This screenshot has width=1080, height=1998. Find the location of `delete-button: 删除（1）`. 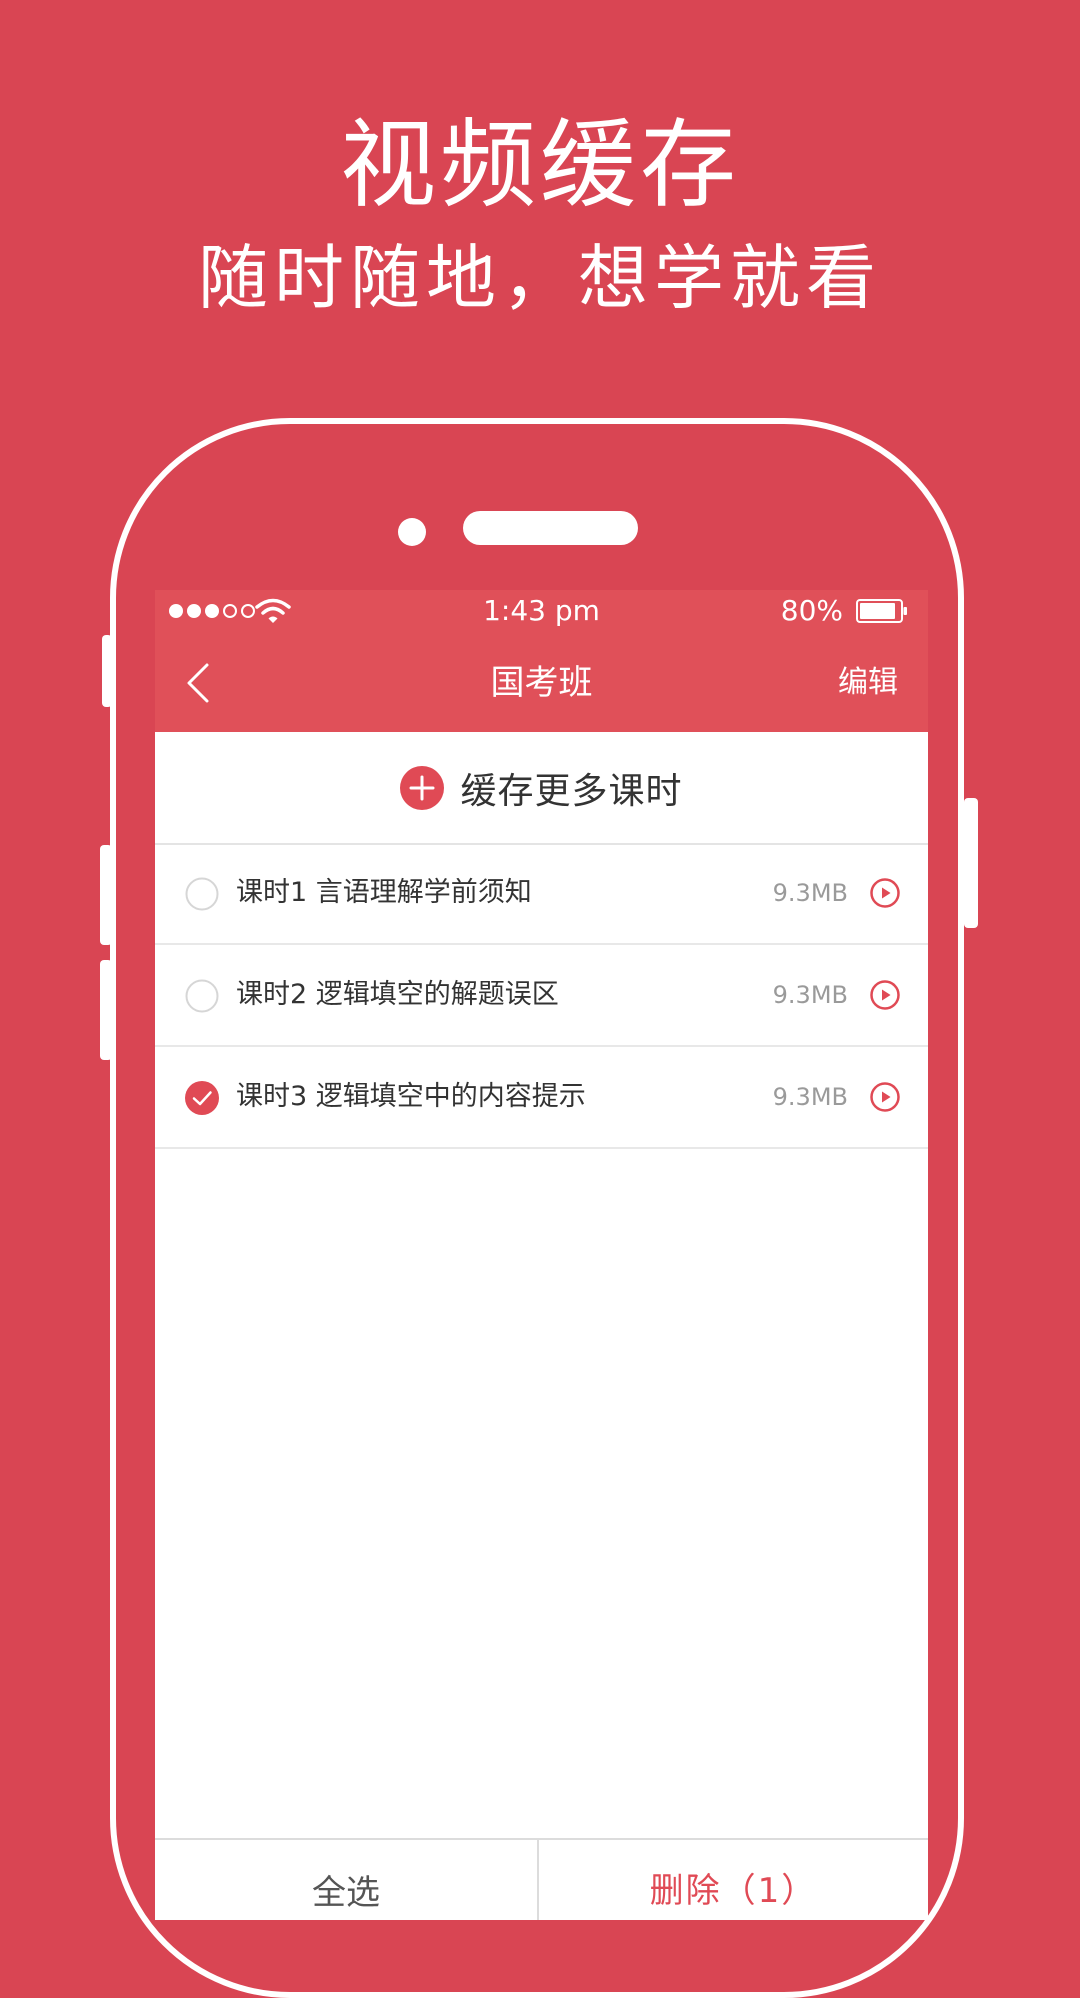

delete-button: 删除（1） is located at coordinates (733, 1880).